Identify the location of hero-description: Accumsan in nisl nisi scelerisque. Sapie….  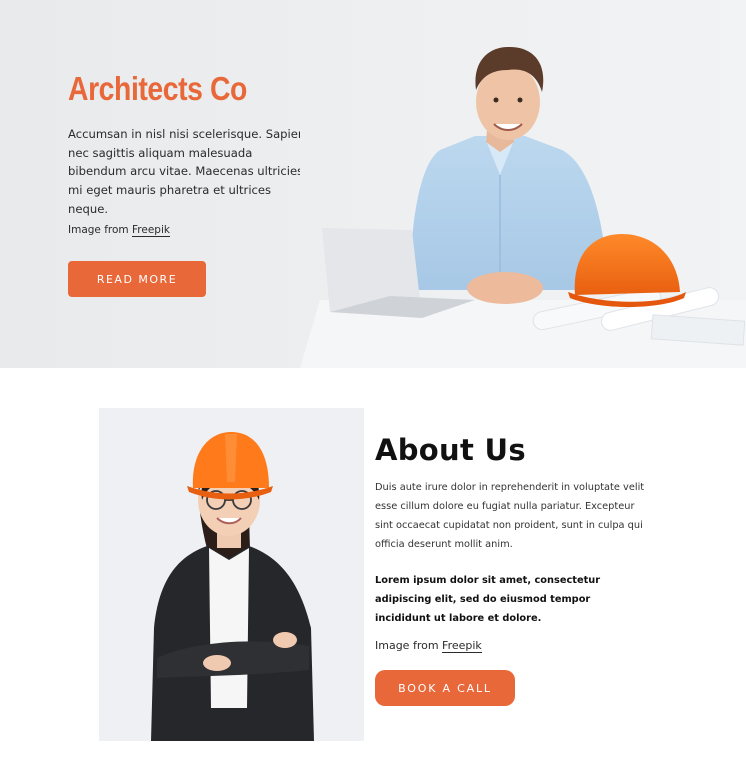
(187, 171).